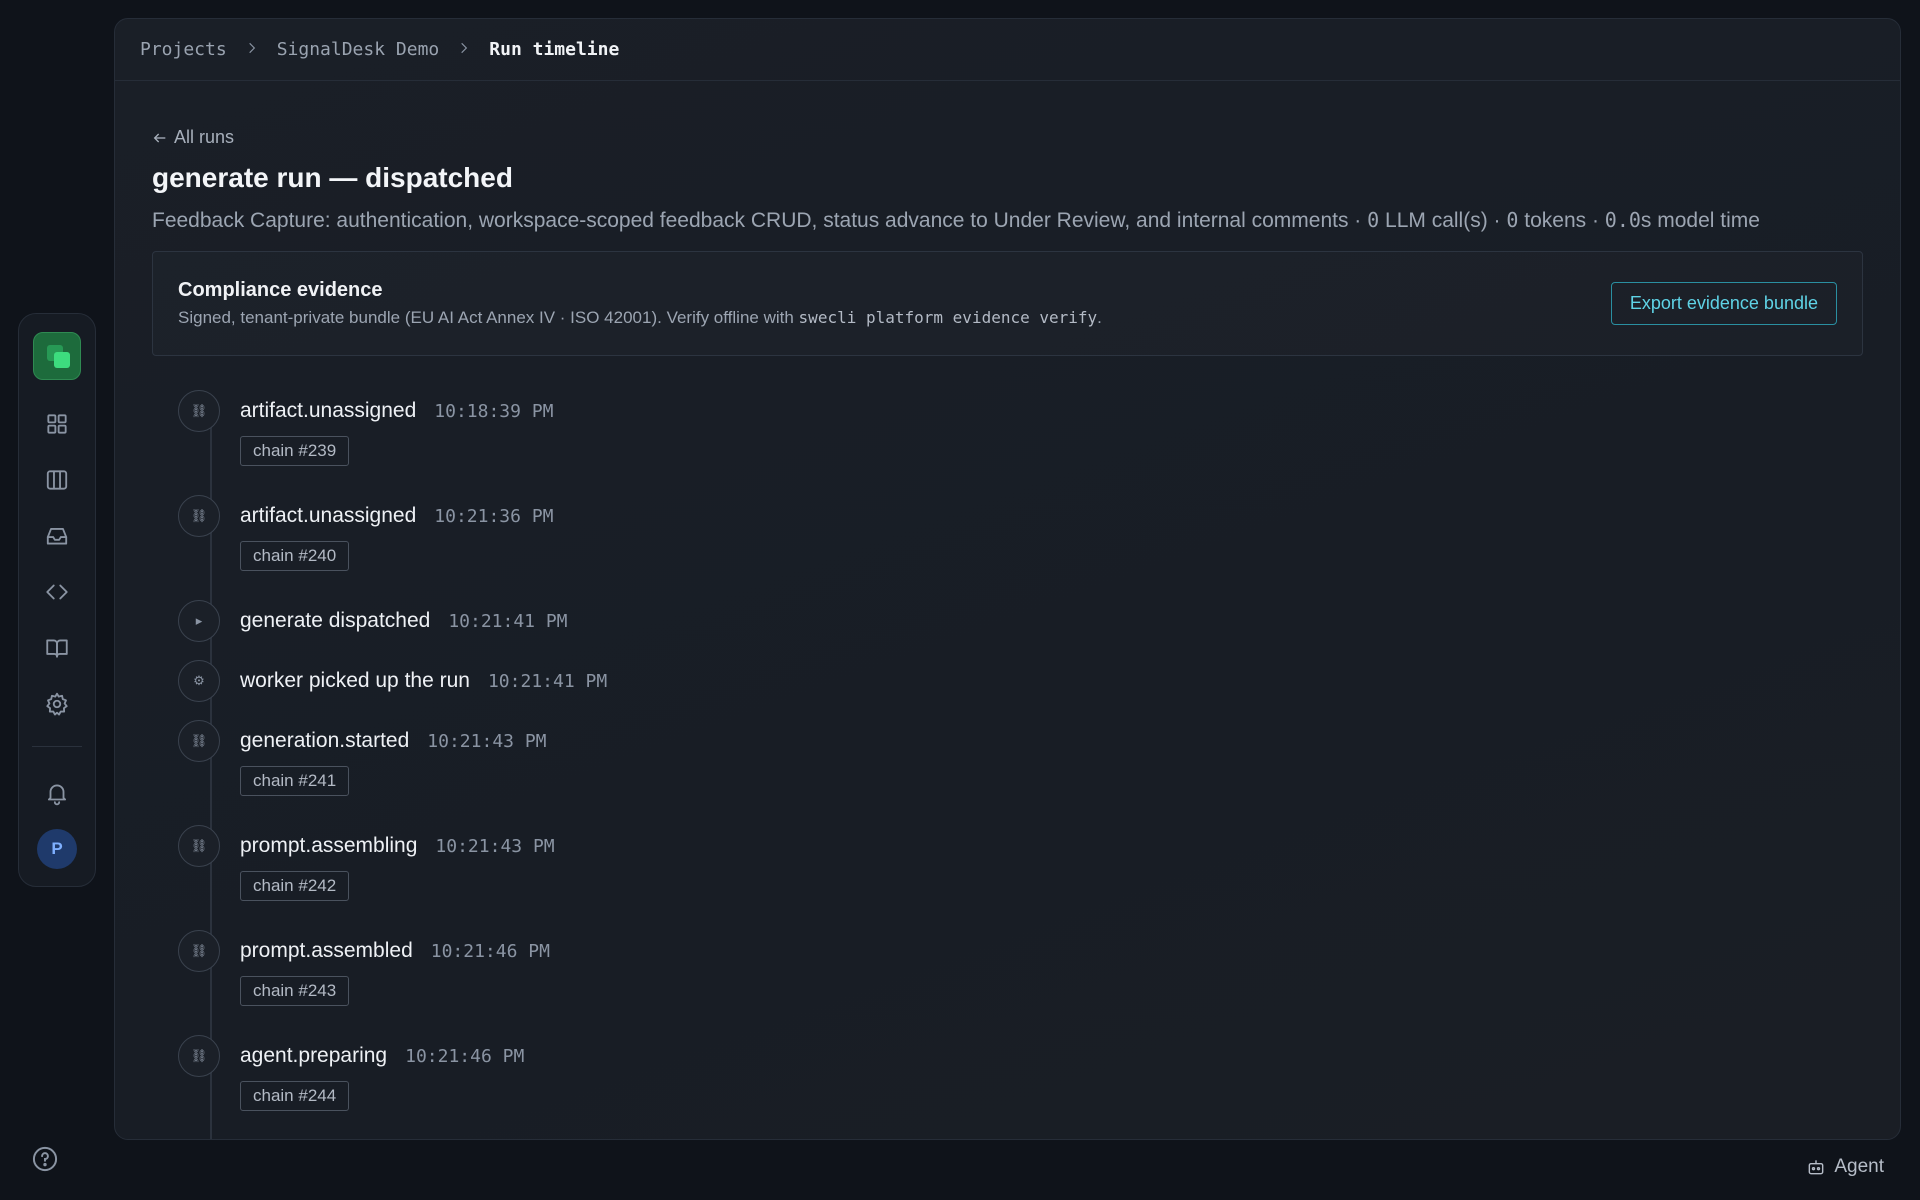 The height and width of the screenshot is (1200, 1920). What do you see at coordinates (57, 592) in the screenshot?
I see `code-icon` at bounding box center [57, 592].